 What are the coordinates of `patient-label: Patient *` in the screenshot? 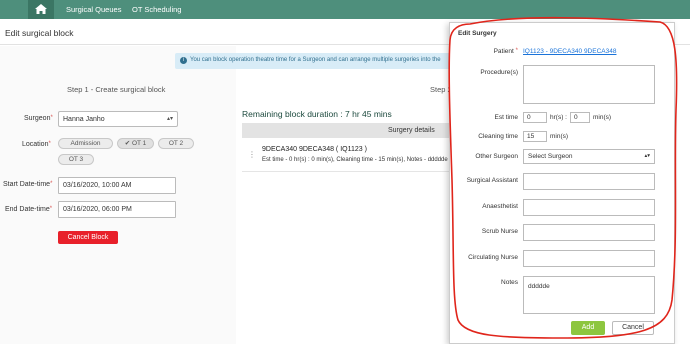 It's located at (505, 51).